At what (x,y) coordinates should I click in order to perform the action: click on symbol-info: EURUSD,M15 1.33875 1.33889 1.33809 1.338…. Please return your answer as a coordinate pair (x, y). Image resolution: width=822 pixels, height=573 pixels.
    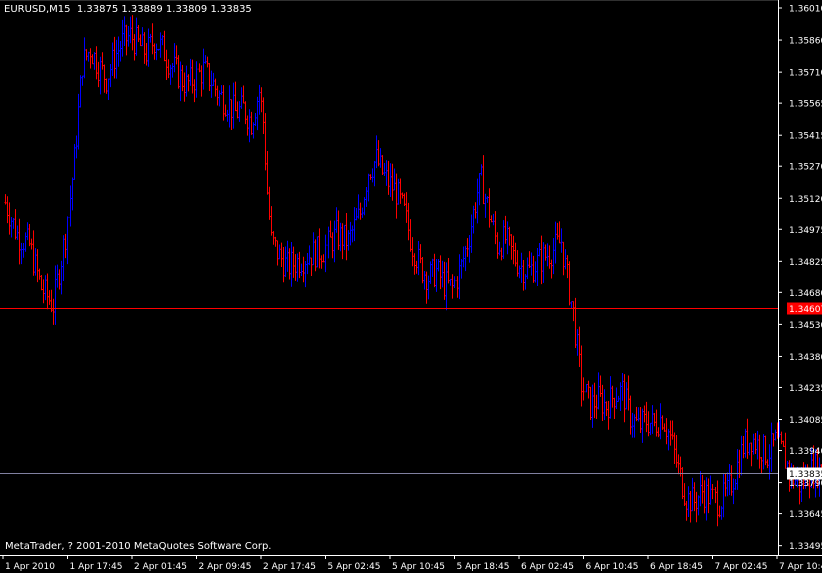
    Looking at the image, I should click on (128, 9).